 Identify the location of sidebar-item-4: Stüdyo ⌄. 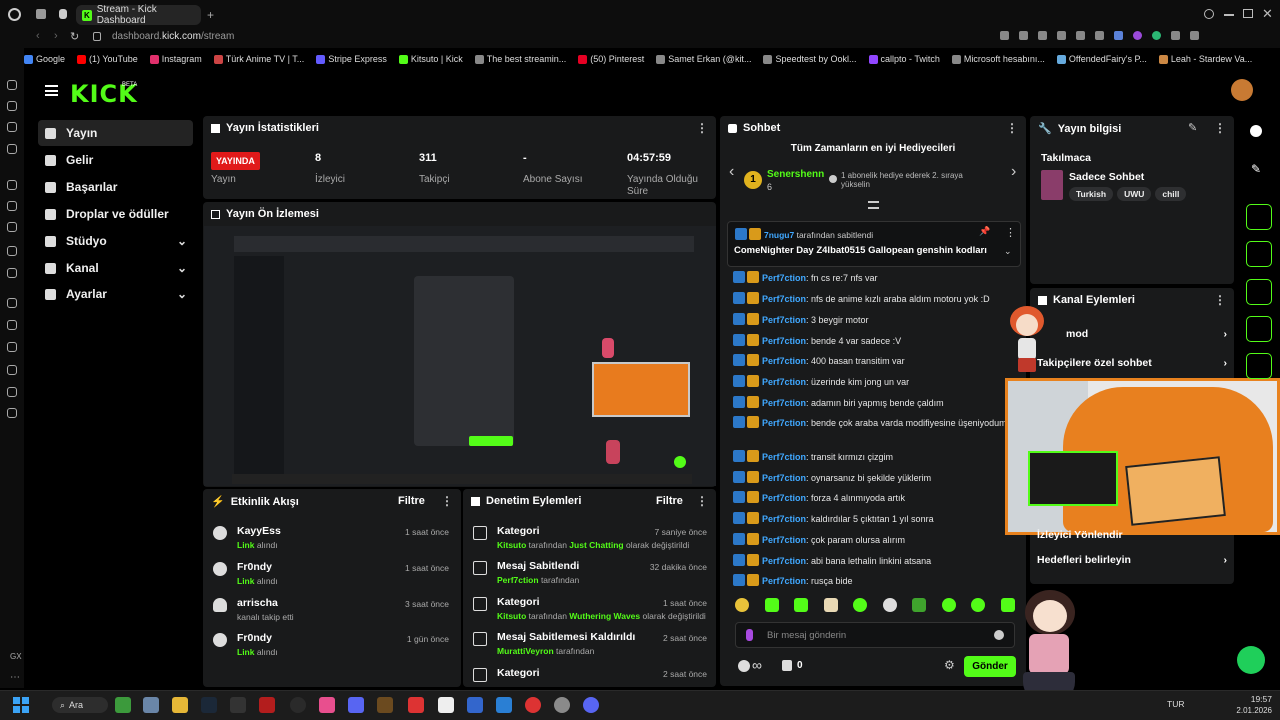
(115, 241).